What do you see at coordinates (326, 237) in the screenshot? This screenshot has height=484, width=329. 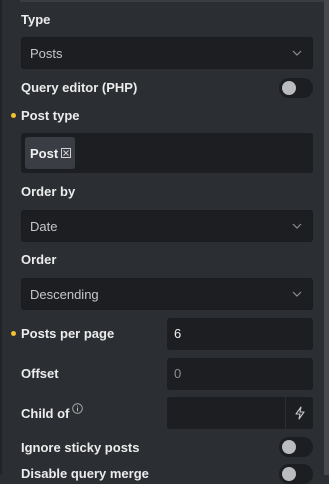 I see `scrollbar` at bounding box center [326, 237].